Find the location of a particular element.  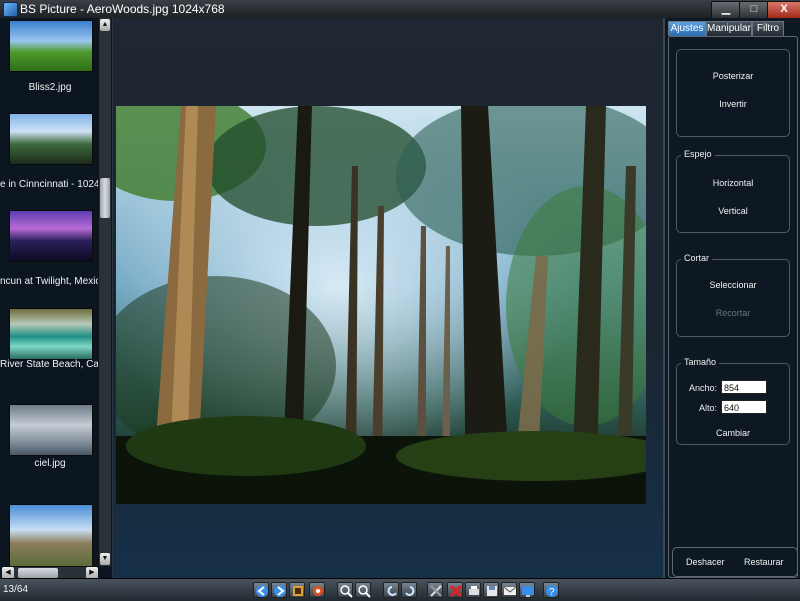

width-input: 854 is located at coordinates (744, 387).